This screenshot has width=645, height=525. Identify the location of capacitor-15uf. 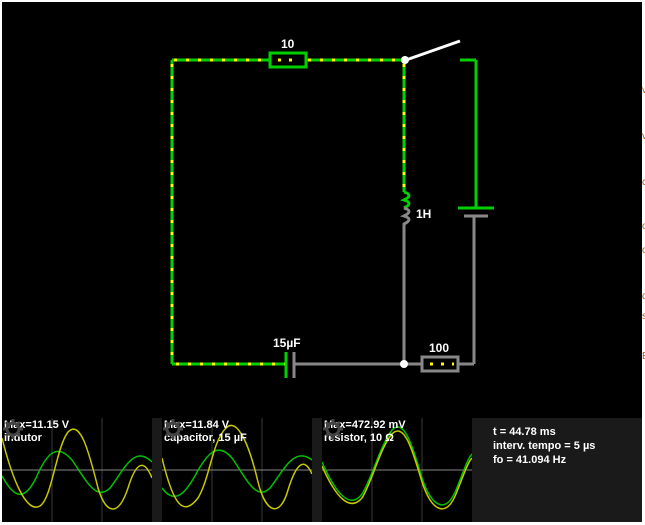
(290, 365).